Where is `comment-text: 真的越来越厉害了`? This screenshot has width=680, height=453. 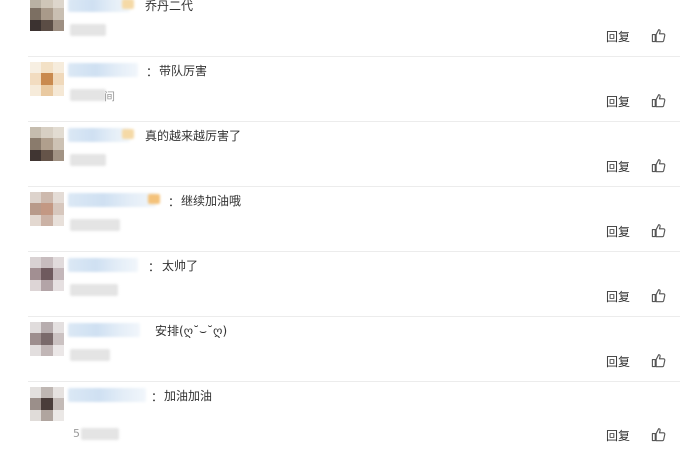 comment-text: 真的越来越厉害了 is located at coordinates (193, 136).